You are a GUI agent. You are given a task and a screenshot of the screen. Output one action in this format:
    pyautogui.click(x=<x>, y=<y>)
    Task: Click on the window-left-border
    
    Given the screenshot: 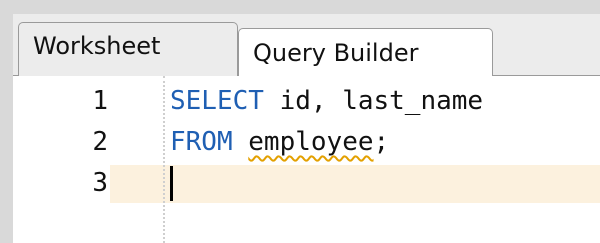 What is the action you would take?
    pyautogui.click(x=6, y=121)
    